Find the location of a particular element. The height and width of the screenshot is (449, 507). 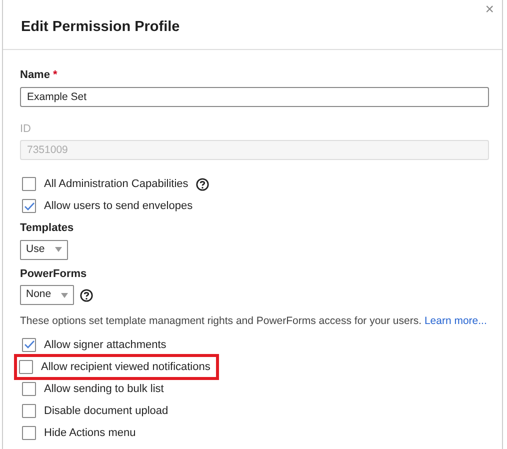

dropdown: Use is located at coordinates (44, 250).